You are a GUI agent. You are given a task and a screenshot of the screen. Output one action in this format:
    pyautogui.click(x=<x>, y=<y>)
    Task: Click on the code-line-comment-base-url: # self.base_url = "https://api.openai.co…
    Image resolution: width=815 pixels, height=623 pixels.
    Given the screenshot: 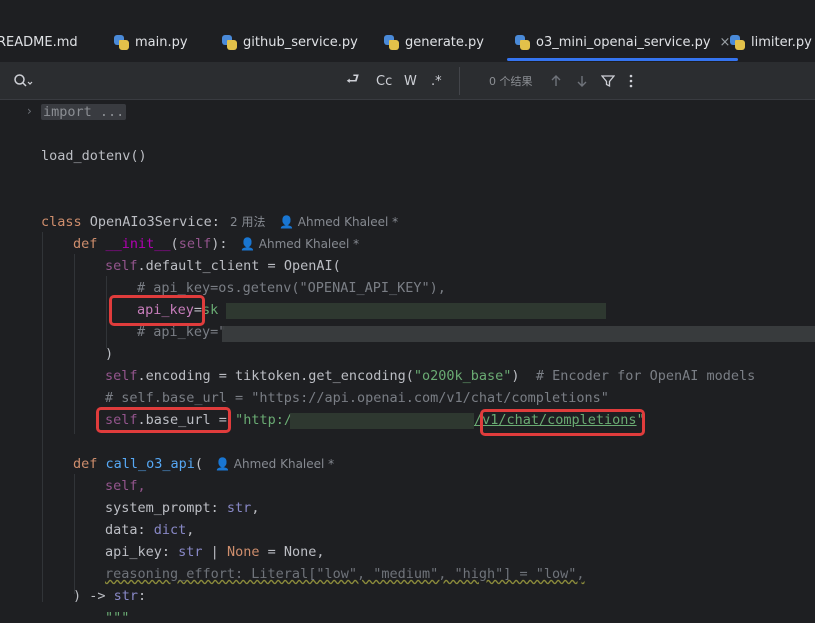 What is the action you would take?
    pyautogui.click(x=357, y=398)
    